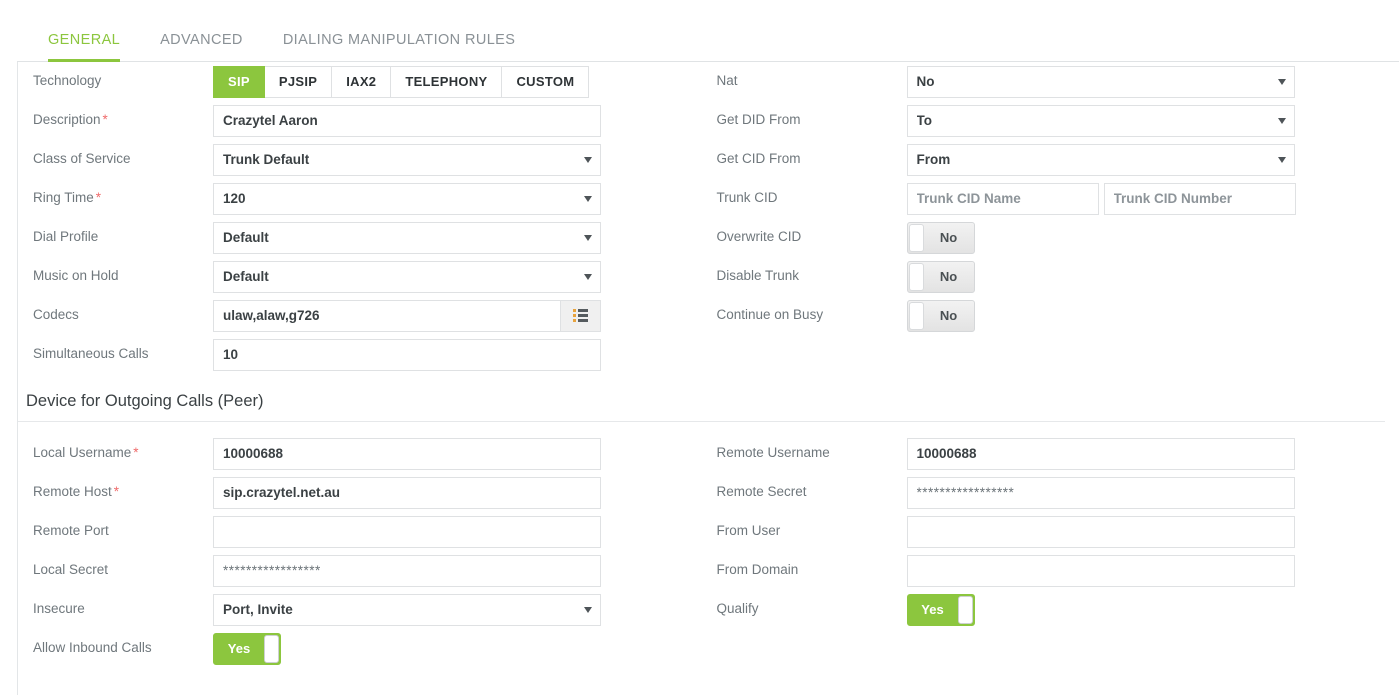 This screenshot has width=1399, height=695. Describe the element at coordinates (70, 120) in the screenshot. I see `label-description: Description *` at that location.